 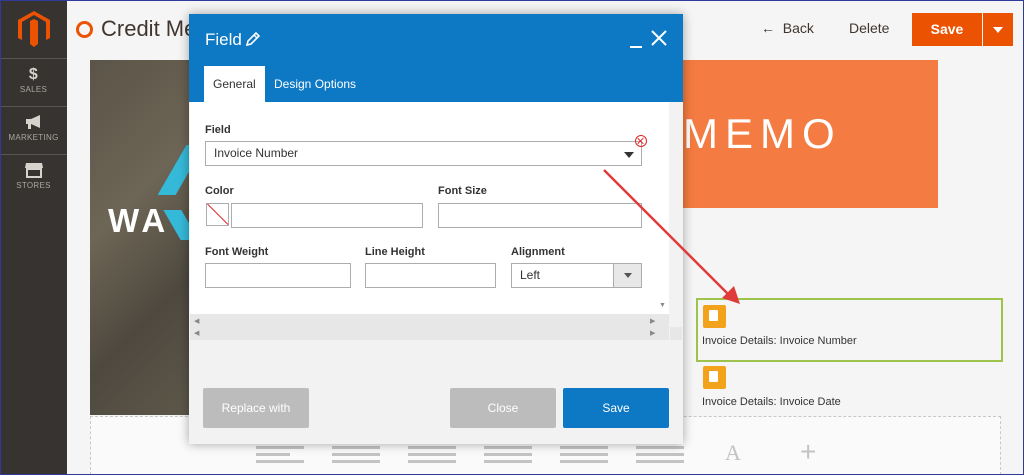 I want to click on save-button: Save, so click(x=947, y=29).